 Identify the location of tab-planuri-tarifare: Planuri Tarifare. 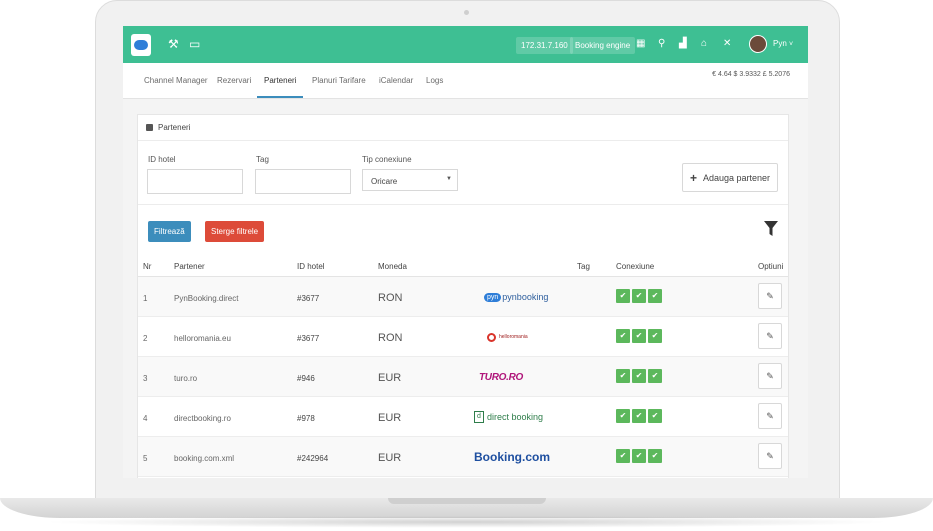
(339, 80).